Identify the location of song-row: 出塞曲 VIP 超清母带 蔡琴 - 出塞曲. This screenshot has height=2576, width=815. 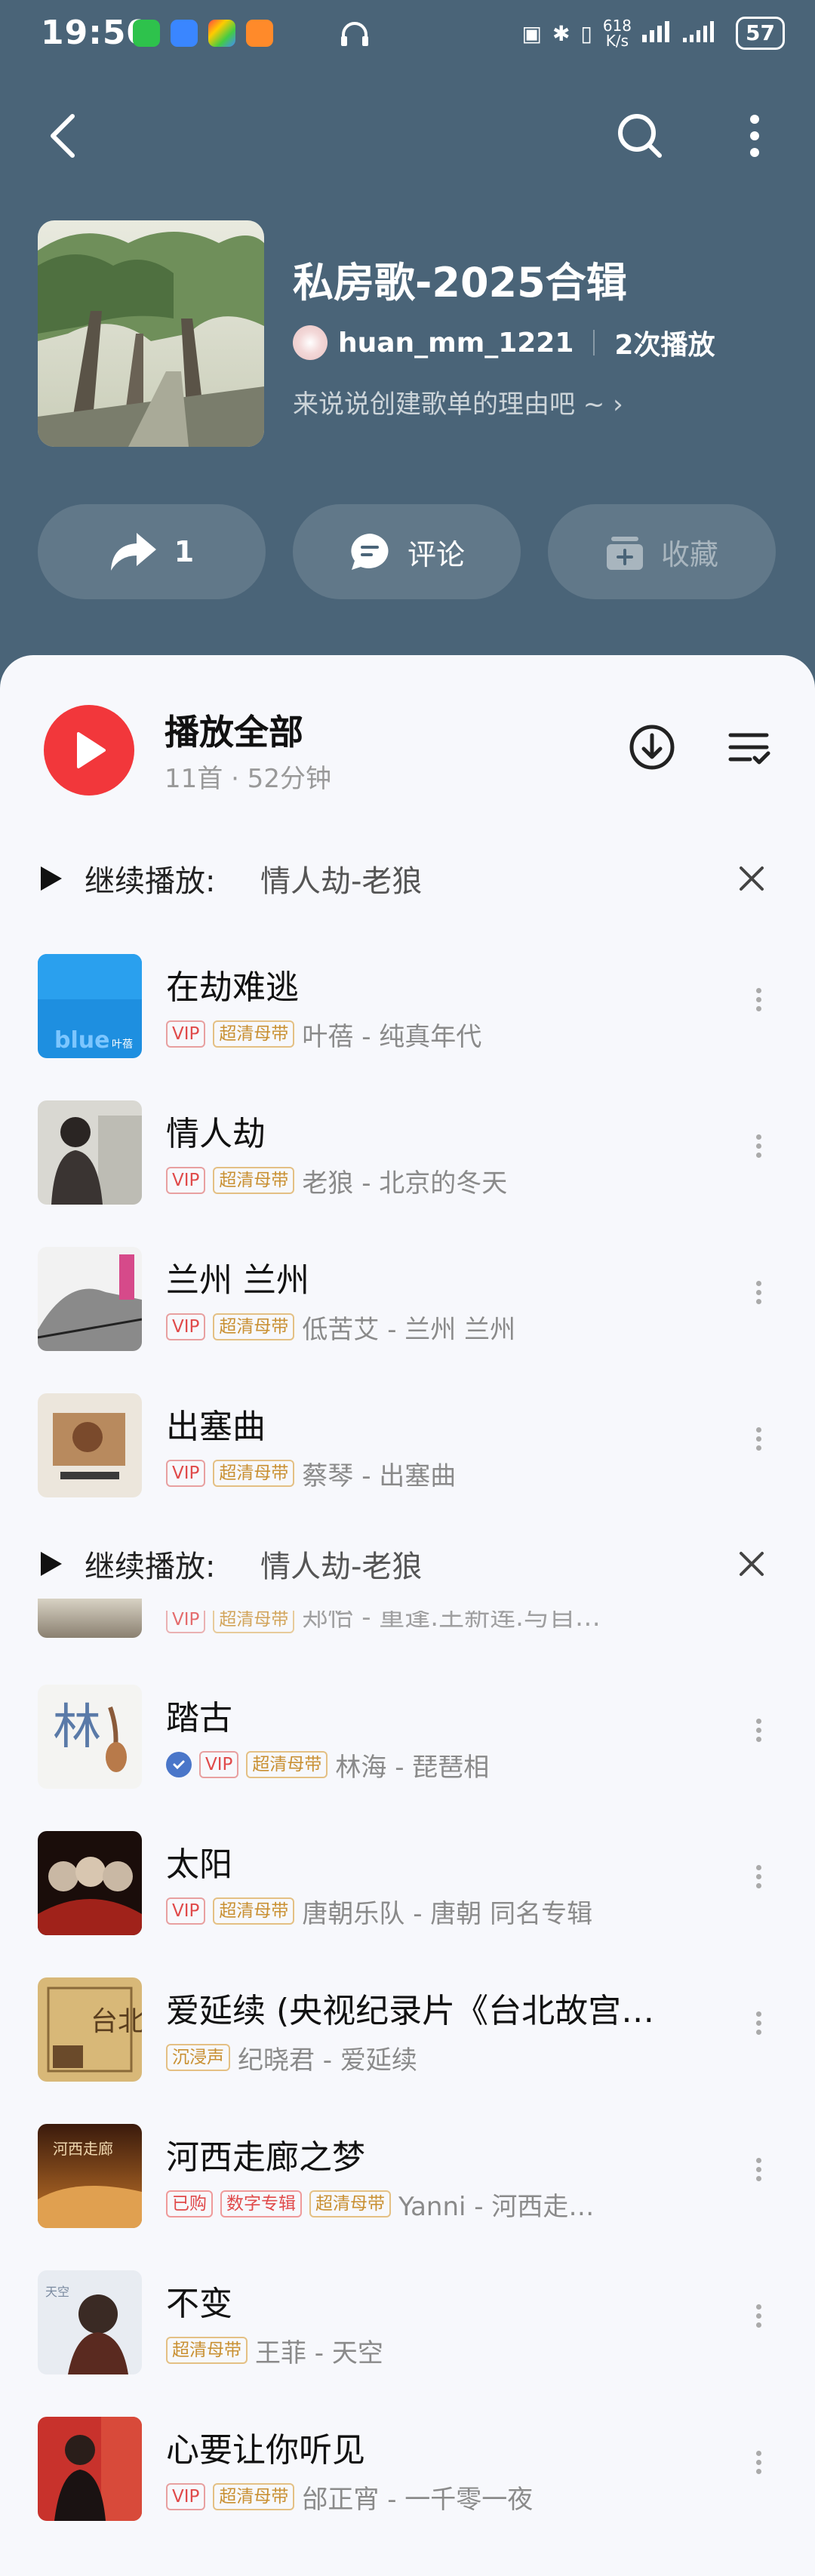
(407, 1444).